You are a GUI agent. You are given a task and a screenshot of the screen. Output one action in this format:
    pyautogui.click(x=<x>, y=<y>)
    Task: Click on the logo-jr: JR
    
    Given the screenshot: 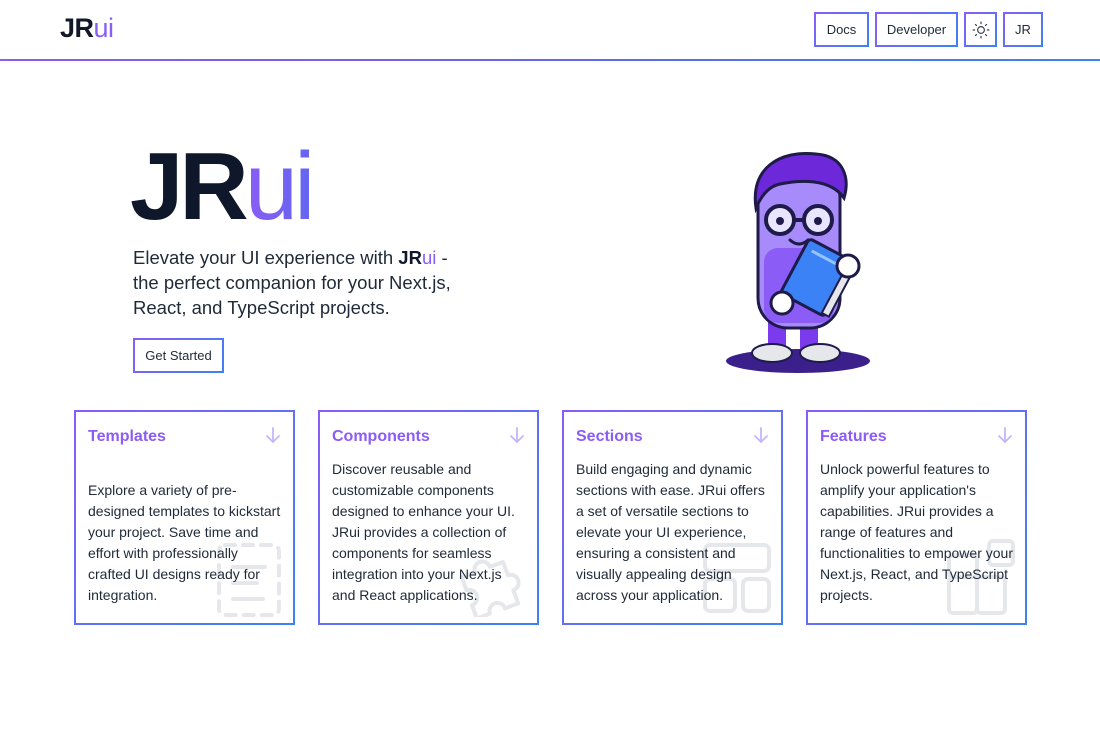 What is the action you would take?
    pyautogui.click(x=77, y=28)
    